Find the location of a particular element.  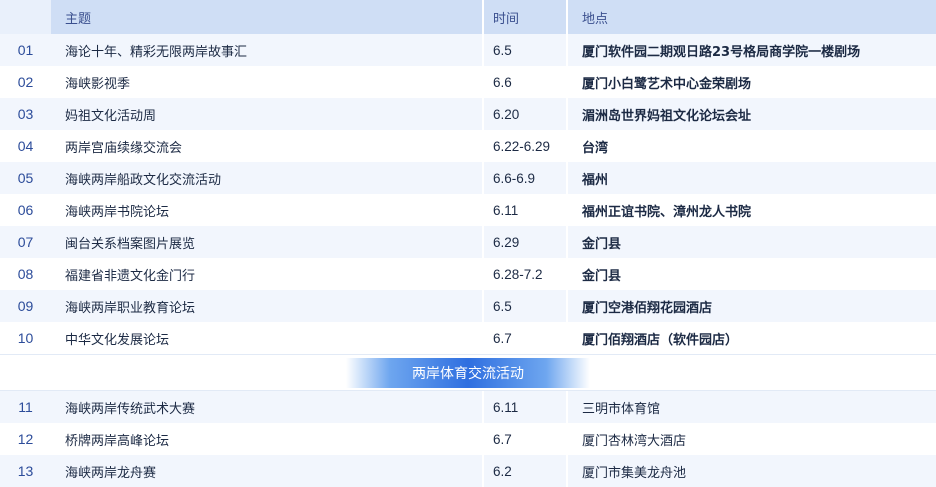

table-row: 10 中华文化发展论坛 6.7 厦门佰翔酒店（软件园店） is located at coordinates (468, 338).